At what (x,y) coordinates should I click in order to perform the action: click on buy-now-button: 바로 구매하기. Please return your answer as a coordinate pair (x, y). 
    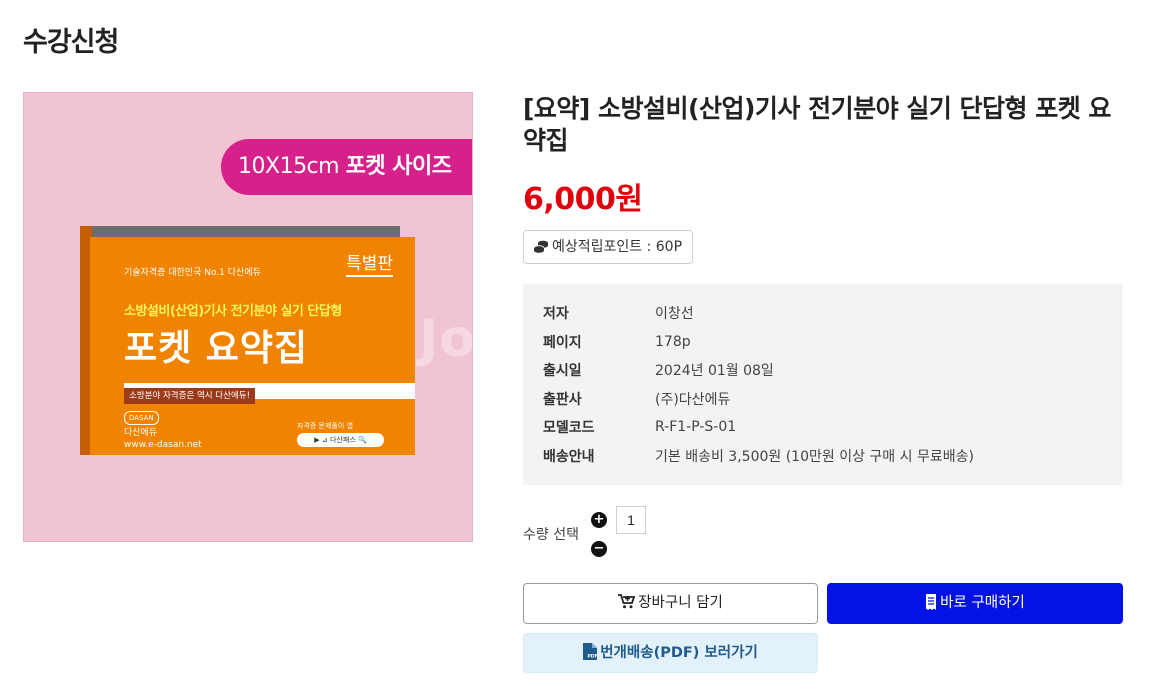
    Looking at the image, I should click on (975, 603).